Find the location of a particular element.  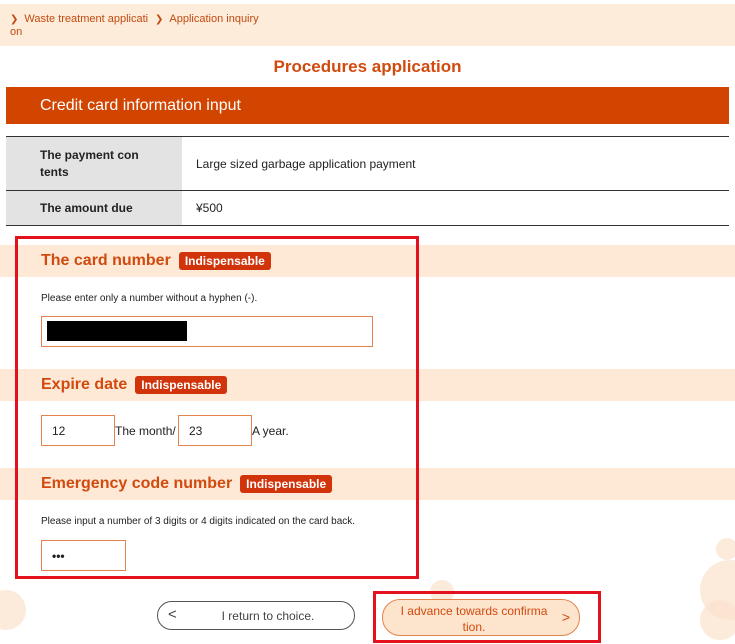

return-to-choice-button: < I return to choice. is located at coordinates (256, 615).